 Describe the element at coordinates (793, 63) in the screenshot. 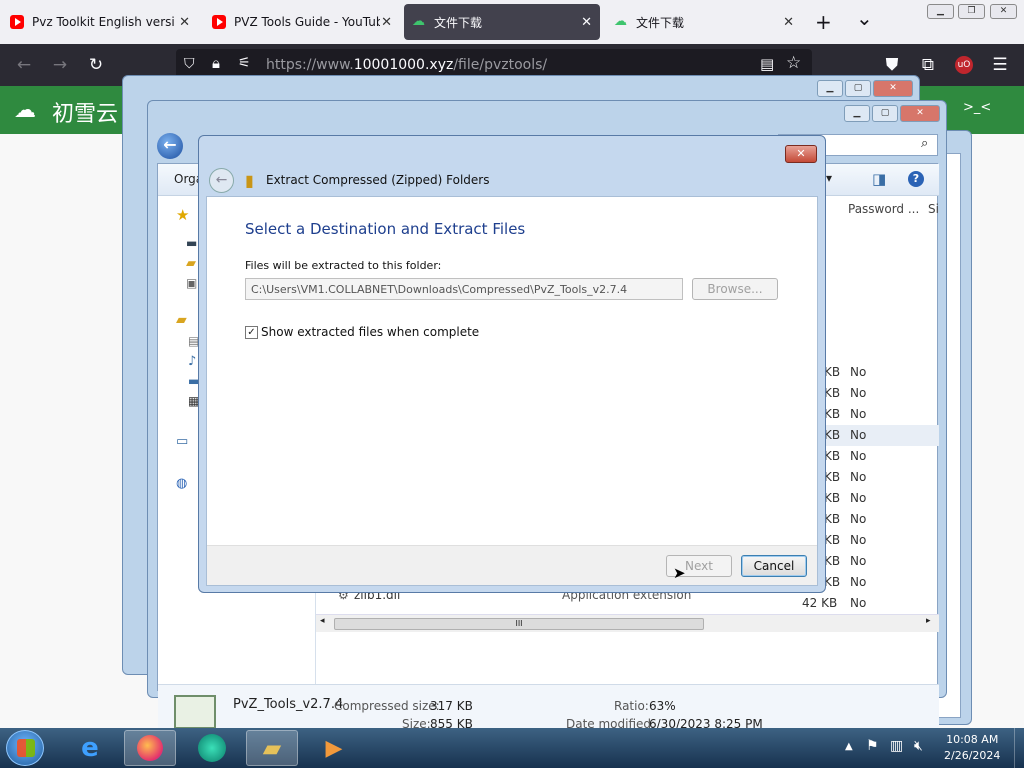

I see `bookmark-star-icon: ☆` at that location.